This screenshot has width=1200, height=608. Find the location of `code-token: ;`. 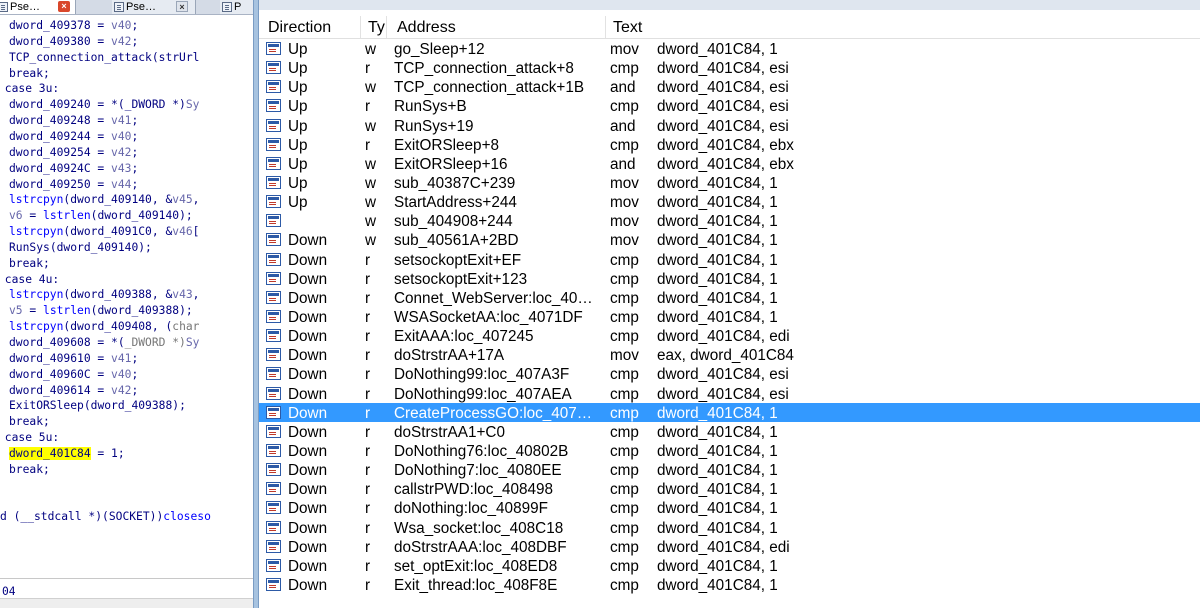

code-token: ; is located at coordinates (135, 121).